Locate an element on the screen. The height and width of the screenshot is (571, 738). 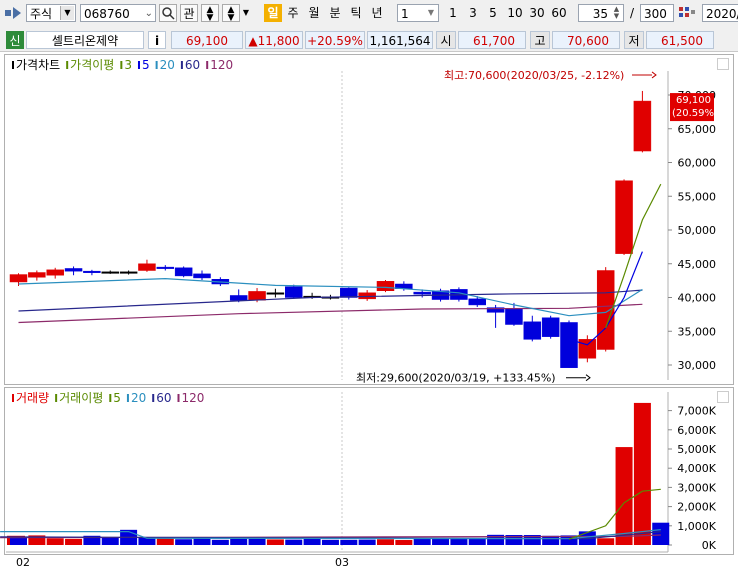
price-tick-label: 55,000 is located at coordinates (697, 196).